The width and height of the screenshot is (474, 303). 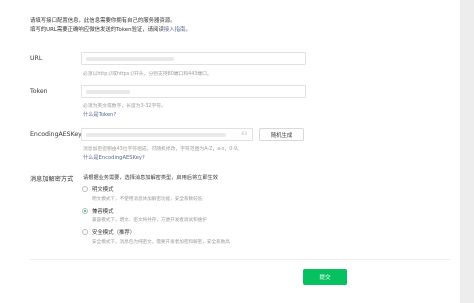 What do you see at coordinates (147, 199) in the screenshot?
I see `radio-option-desc: 明文模式下，不使用消息体加解密功能，安全系数较低` at bounding box center [147, 199].